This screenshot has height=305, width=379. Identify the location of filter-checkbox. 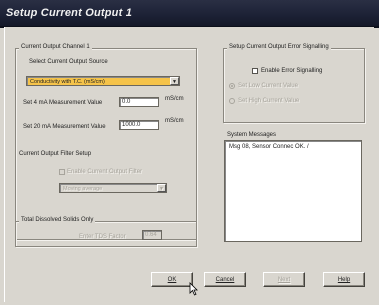
(62, 172).